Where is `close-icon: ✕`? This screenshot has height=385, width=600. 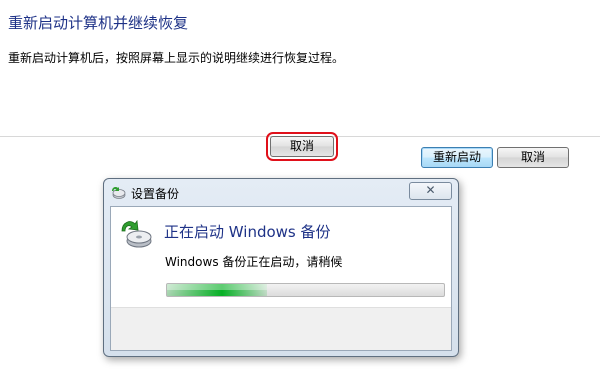 close-icon: ✕ is located at coordinates (430, 190).